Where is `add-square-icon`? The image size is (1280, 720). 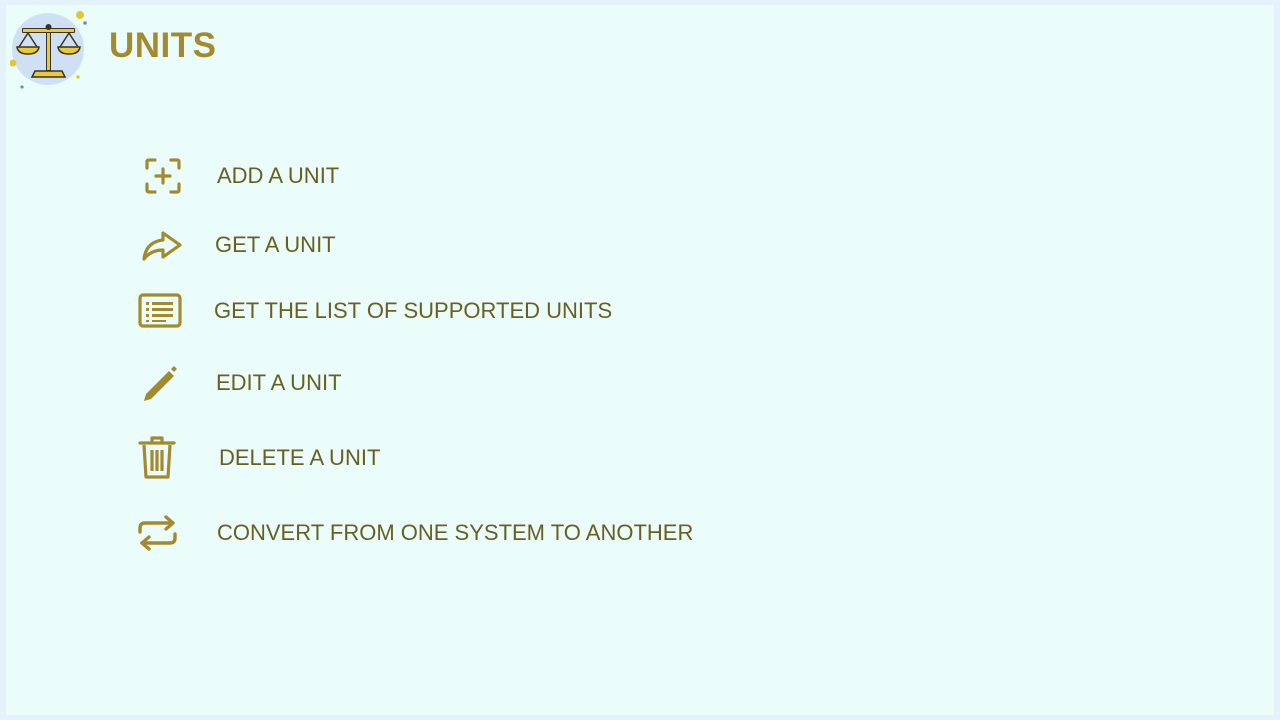 add-square-icon is located at coordinates (163, 176).